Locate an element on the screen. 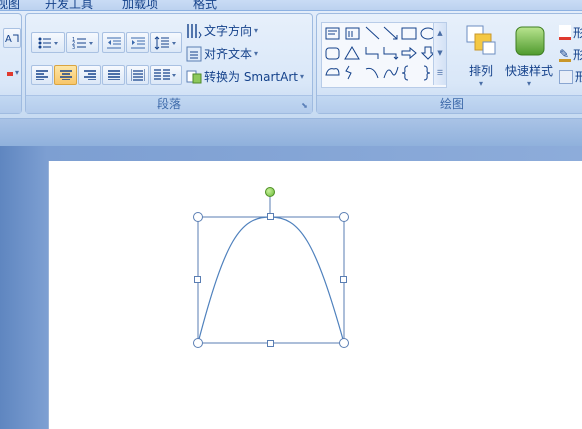  resize-handle-right is located at coordinates (343, 279).